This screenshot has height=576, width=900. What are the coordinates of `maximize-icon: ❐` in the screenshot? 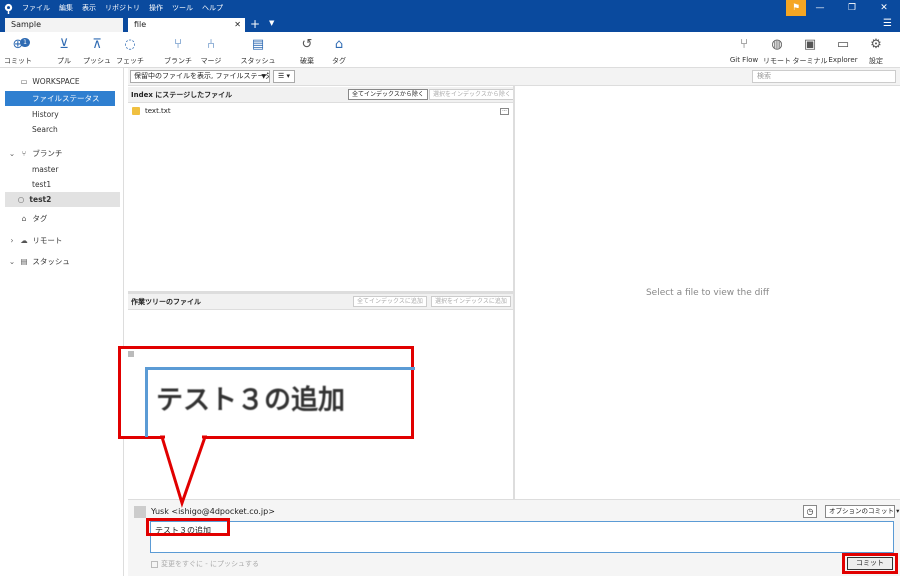 It's located at (852, 8).